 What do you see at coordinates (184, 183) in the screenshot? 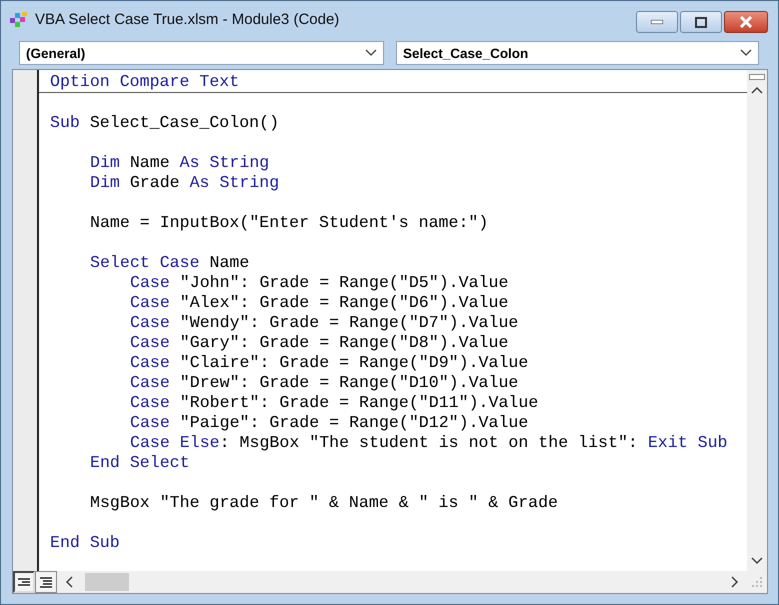
I see `code-line: Dim Grade As String` at bounding box center [184, 183].